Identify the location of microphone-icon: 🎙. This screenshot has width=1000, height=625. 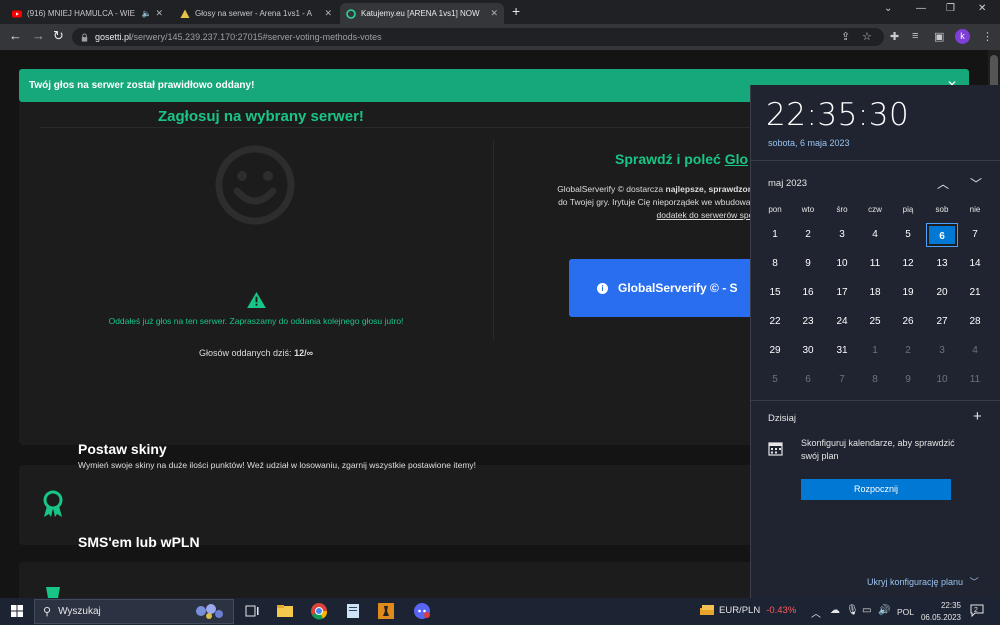
(852, 610).